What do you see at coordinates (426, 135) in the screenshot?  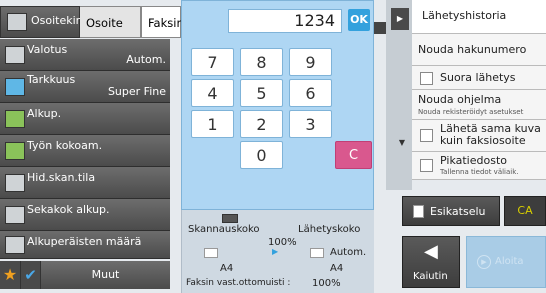 I see `same-image-checkbox` at bounding box center [426, 135].